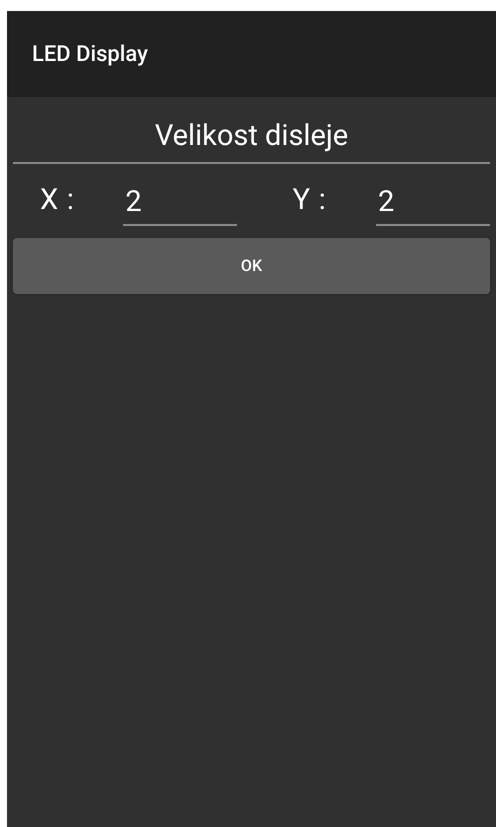 The width and height of the screenshot is (496, 827). I want to click on field-label: Y :, so click(310, 200).